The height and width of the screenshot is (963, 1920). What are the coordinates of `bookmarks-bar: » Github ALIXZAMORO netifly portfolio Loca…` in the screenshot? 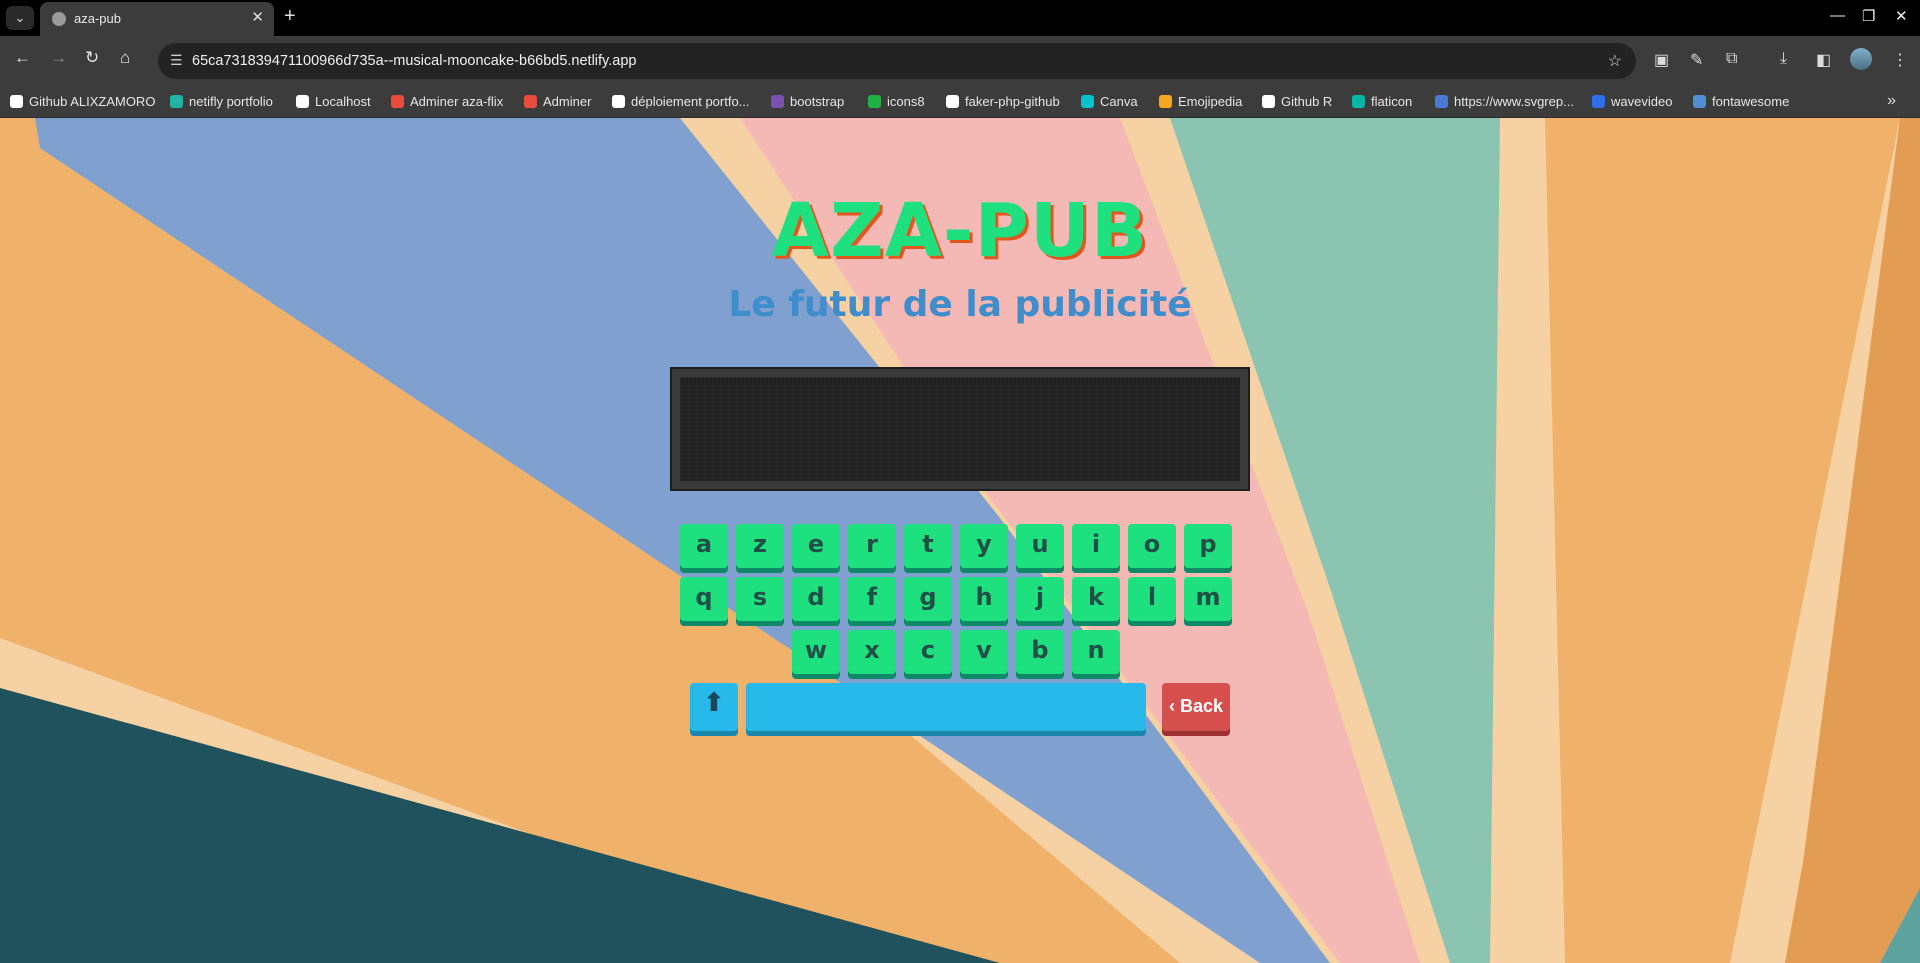 It's located at (960, 102).